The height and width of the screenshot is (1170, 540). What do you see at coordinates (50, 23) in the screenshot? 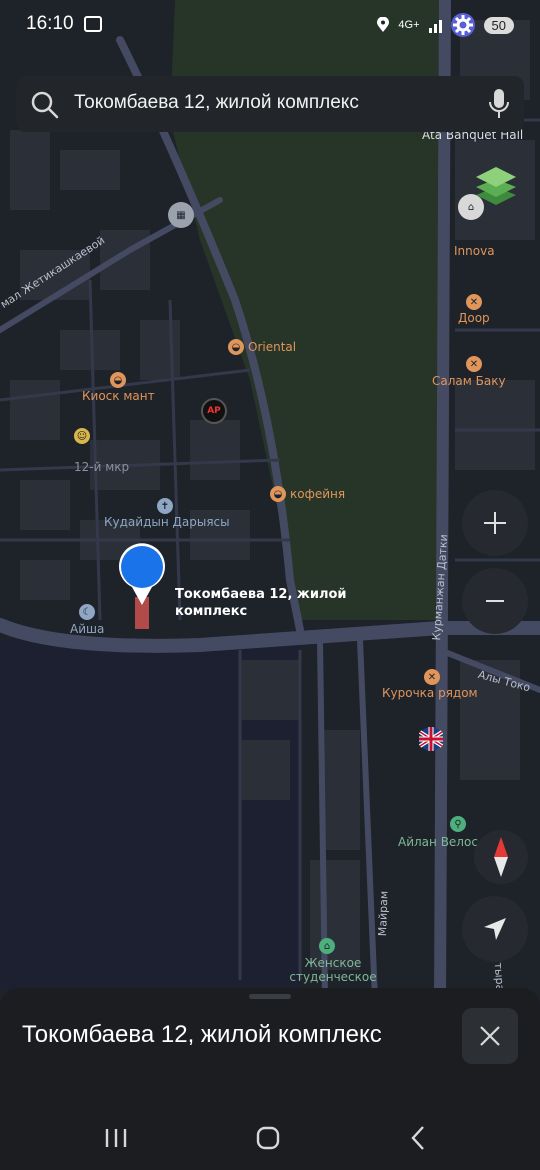
I see `status-time: 16:10` at bounding box center [50, 23].